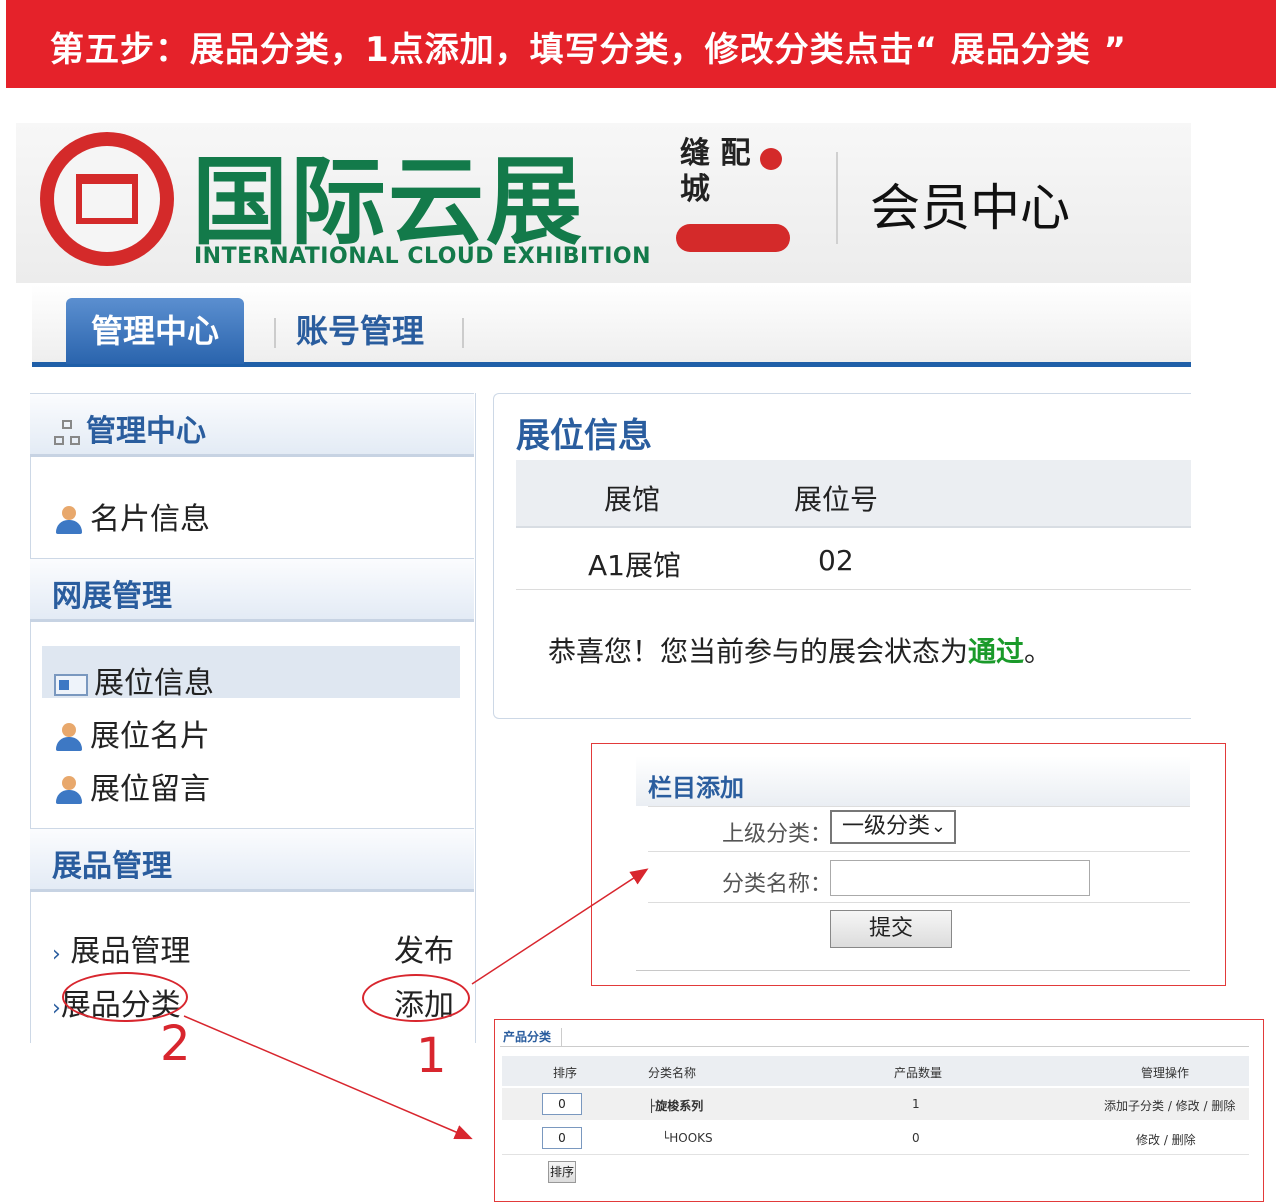 The image size is (1276, 1204). What do you see at coordinates (560, 926) in the screenshot?
I see `arrow-to-add-form` at bounding box center [560, 926].